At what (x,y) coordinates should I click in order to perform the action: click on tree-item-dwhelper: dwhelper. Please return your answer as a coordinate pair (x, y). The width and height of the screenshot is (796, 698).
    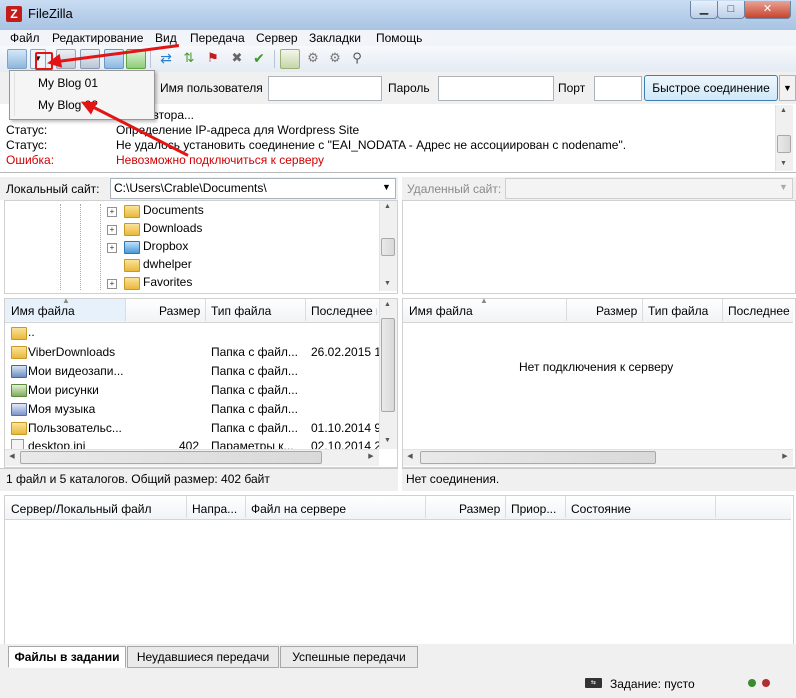
    Looking at the image, I should click on (167, 264).